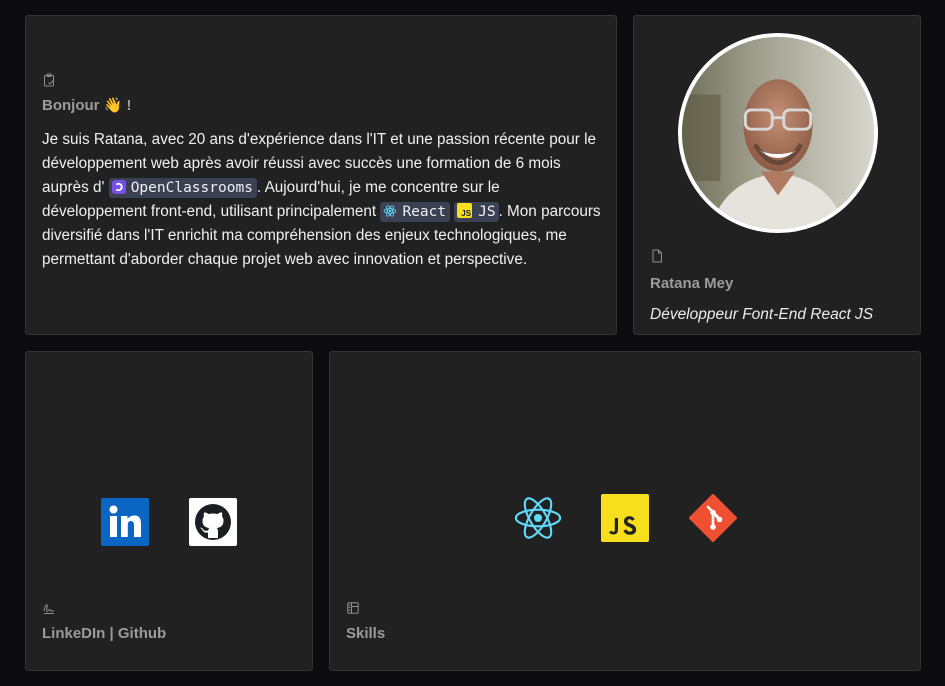 The height and width of the screenshot is (686, 945). Describe the element at coordinates (353, 608) in the screenshot. I see `layout-icon` at that location.